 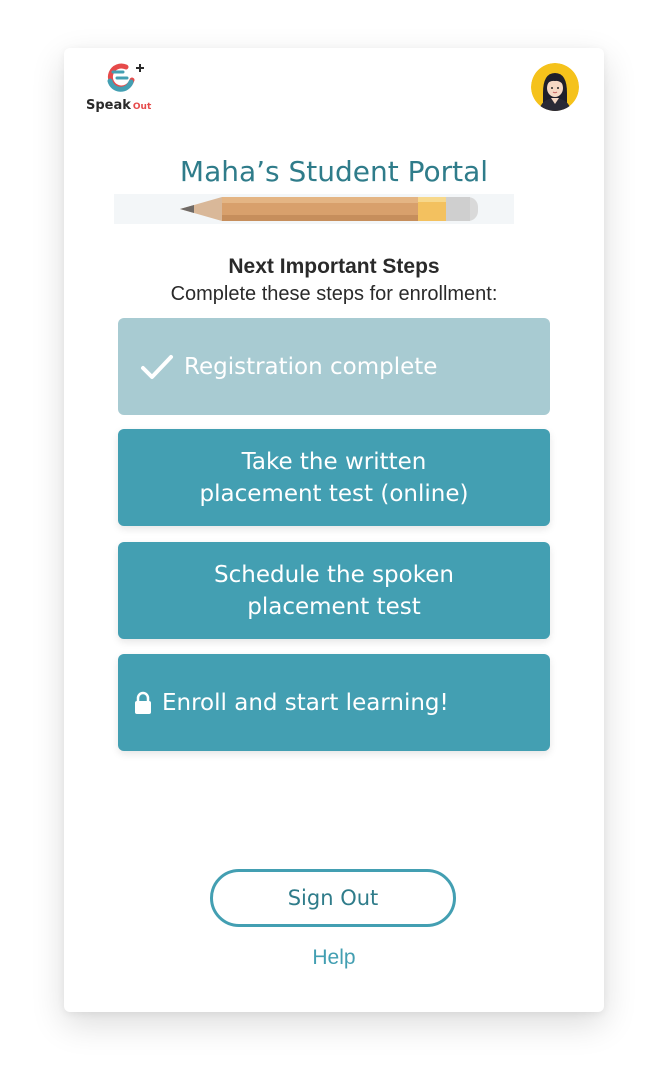 I want to click on step-enroll-locked: Enroll and start learning!, so click(x=334, y=702).